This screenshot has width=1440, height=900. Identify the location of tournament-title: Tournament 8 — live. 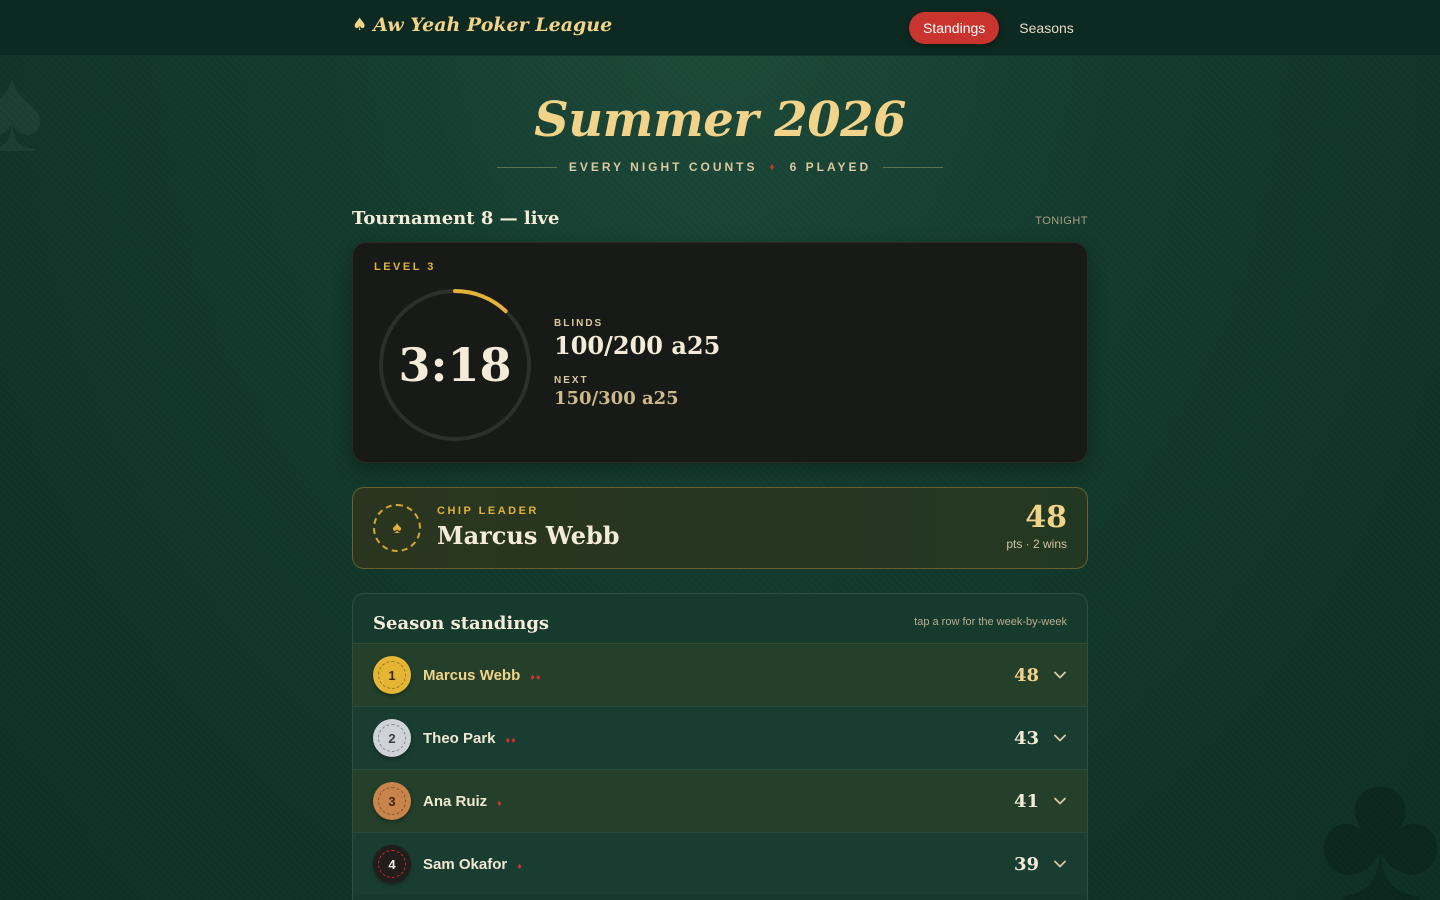
(456, 218).